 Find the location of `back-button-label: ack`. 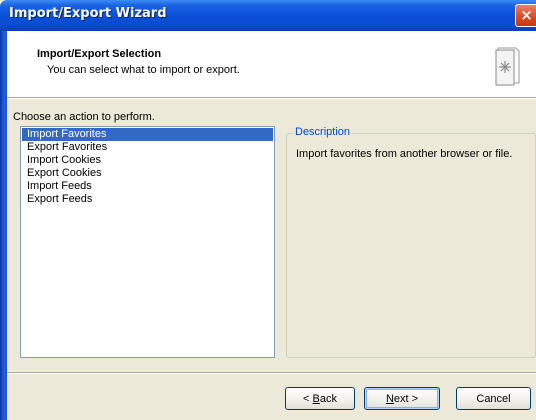

back-button-label: ack is located at coordinates (328, 398).